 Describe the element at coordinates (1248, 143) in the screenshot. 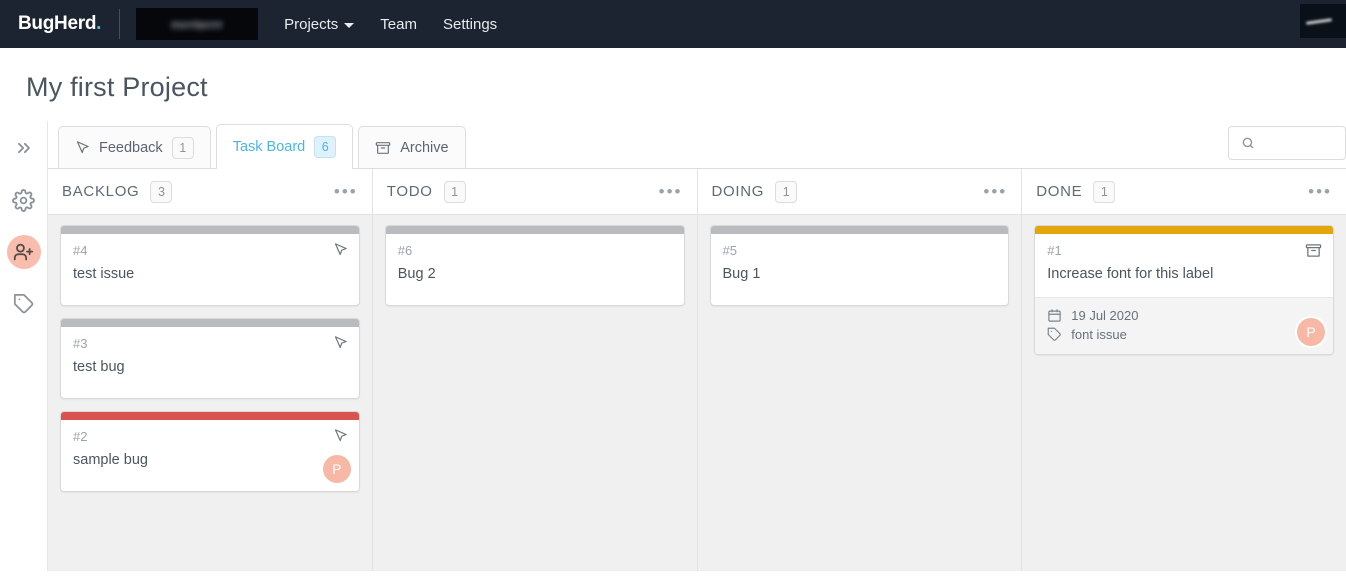

I see `search-icon` at that location.